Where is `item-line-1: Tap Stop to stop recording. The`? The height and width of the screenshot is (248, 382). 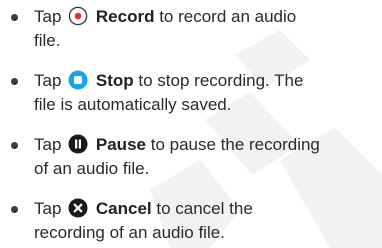
item-line-1: Tap Stop to stop recording. The is located at coordinates (168, 81).